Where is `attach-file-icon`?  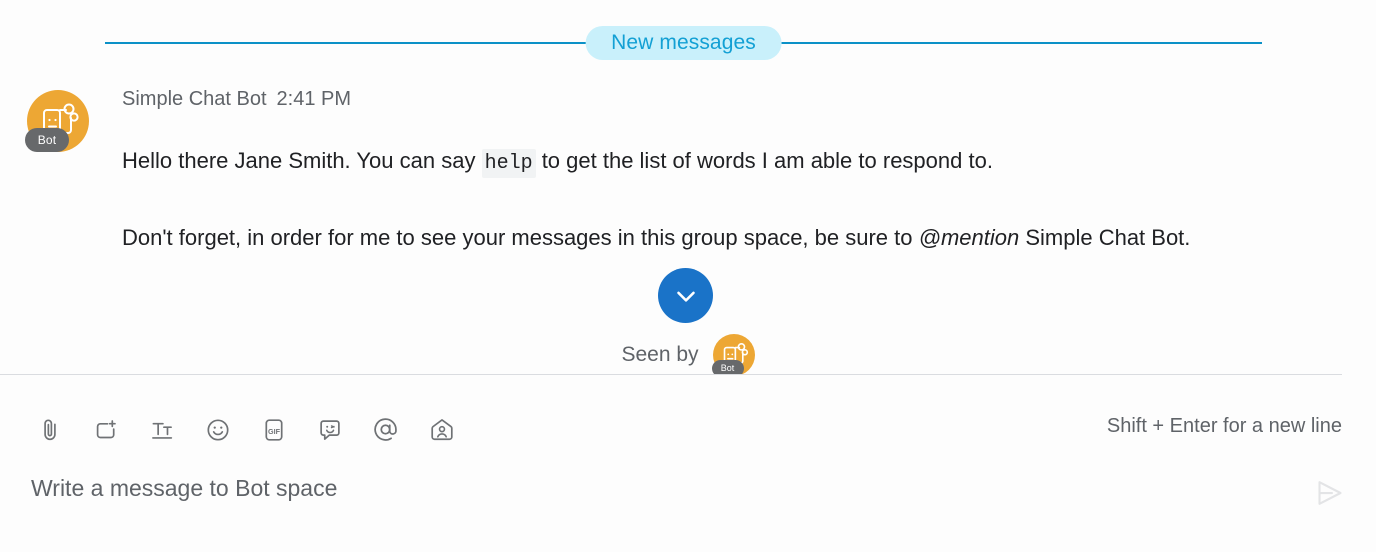
attach-file-icon is located at coordinates (49, 429).